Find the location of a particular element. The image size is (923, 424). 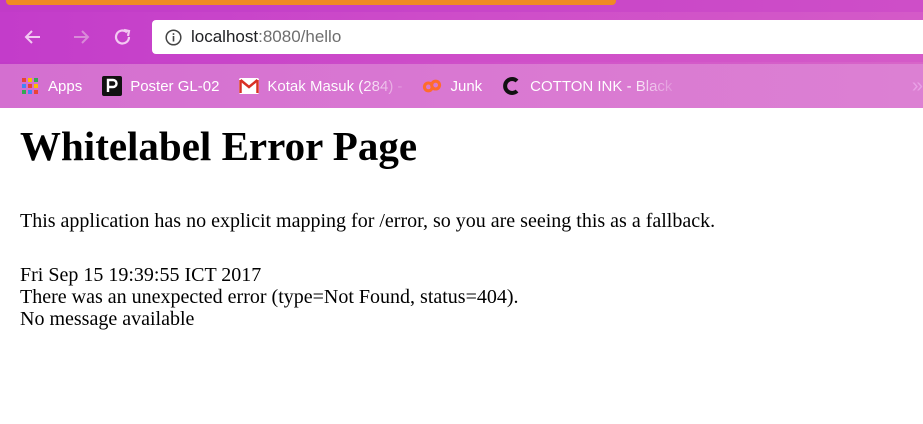

poster-p-icon is located at coordinates (112, 86).